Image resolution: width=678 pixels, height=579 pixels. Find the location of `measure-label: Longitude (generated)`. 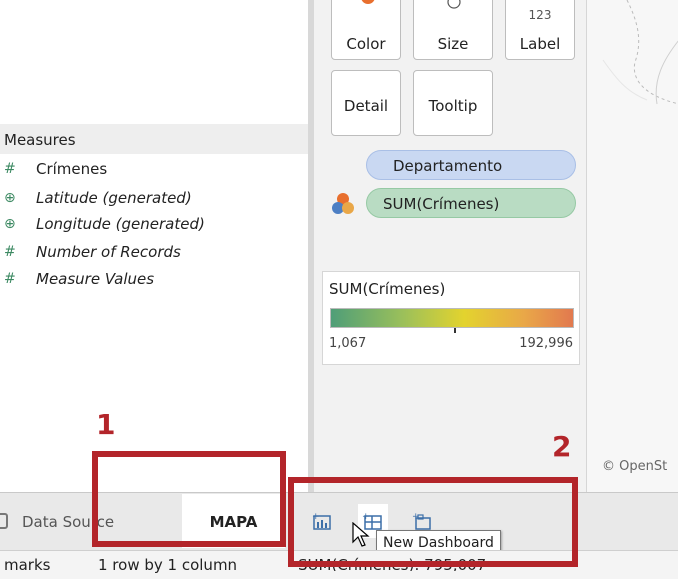

measure-label: Longitude (generated) is located at coordinates (120, 224).